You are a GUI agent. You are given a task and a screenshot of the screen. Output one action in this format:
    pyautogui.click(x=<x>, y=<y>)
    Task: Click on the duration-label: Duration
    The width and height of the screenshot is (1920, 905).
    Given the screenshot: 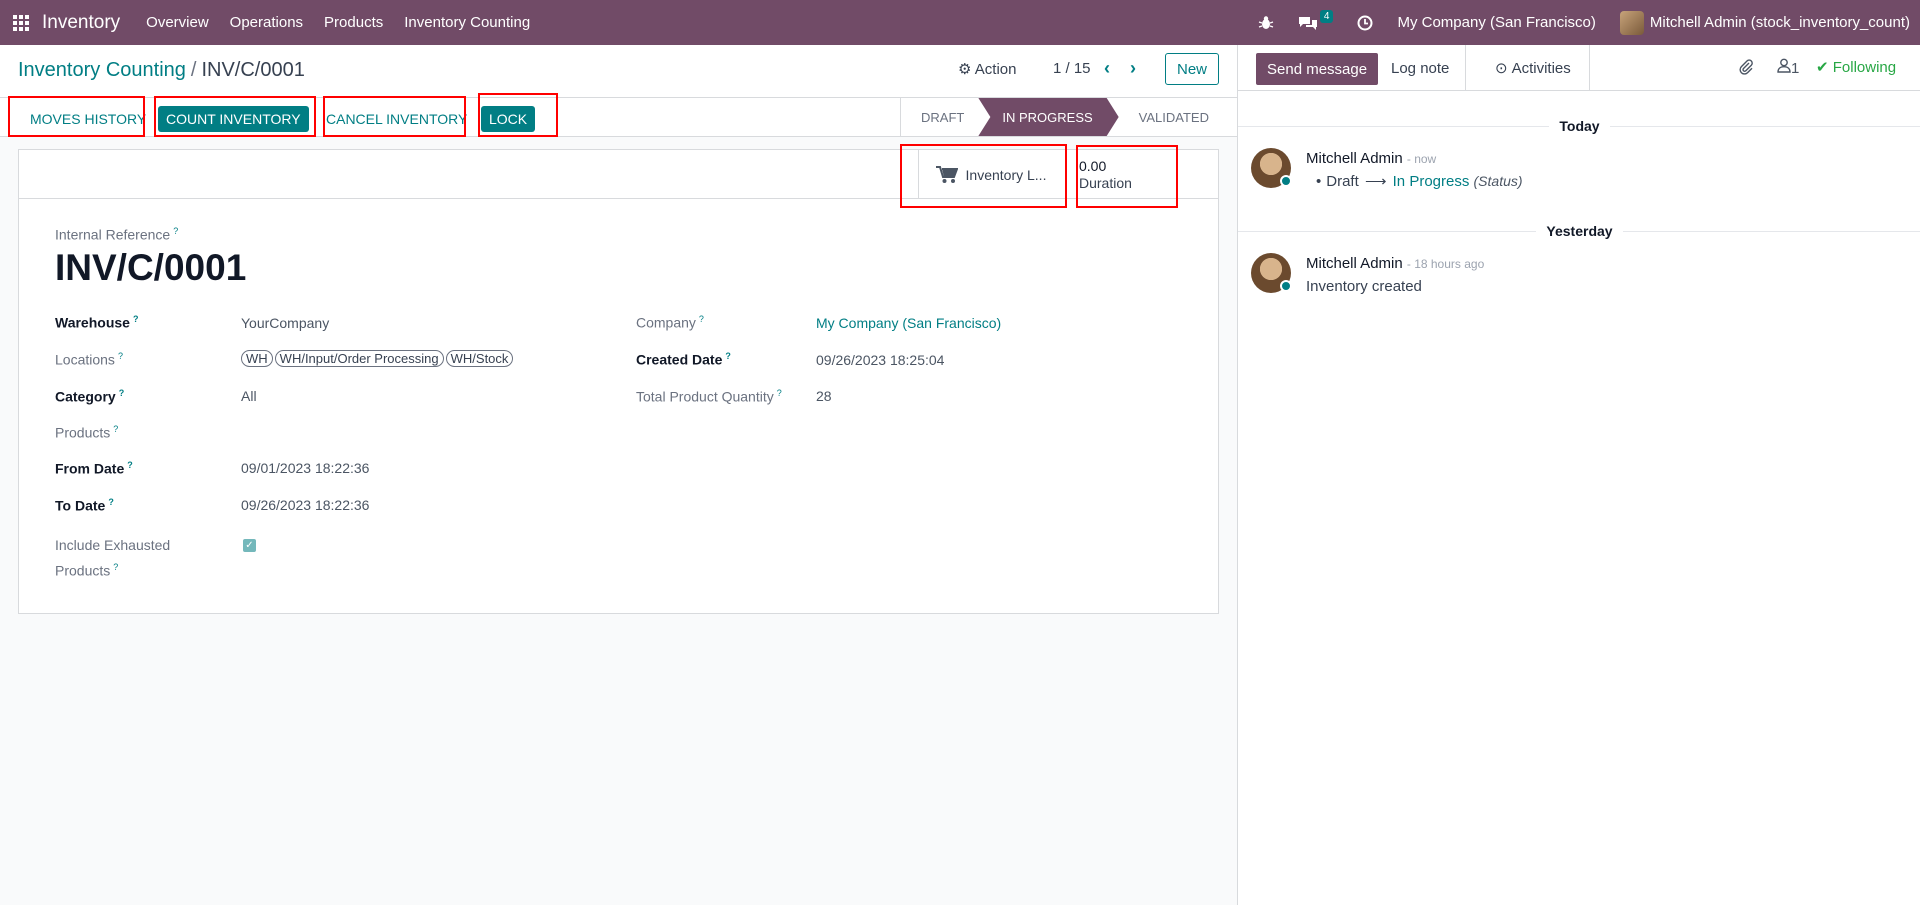 What is the action you would take?
    pyautogui.click(x=1105, y=182)
    